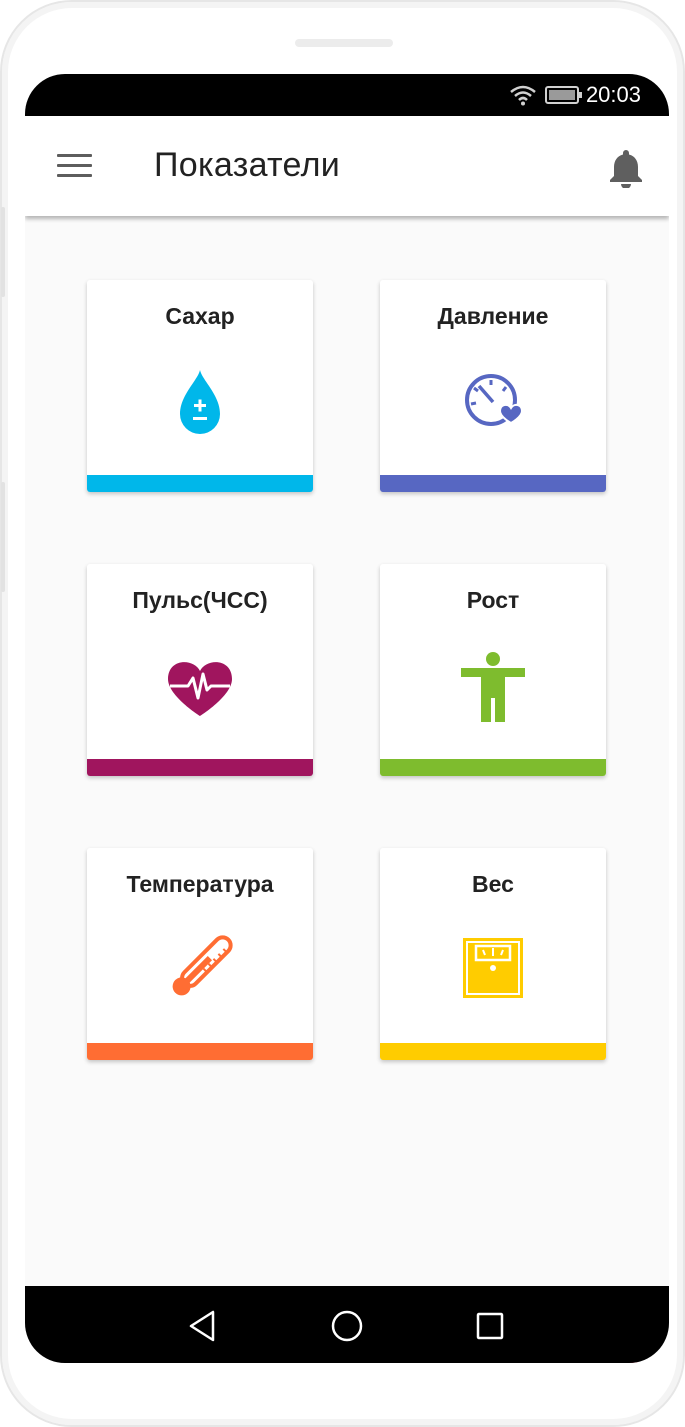 The image size is (685, 1427). I want to click on card-title: Сахар, so click(200, 316).